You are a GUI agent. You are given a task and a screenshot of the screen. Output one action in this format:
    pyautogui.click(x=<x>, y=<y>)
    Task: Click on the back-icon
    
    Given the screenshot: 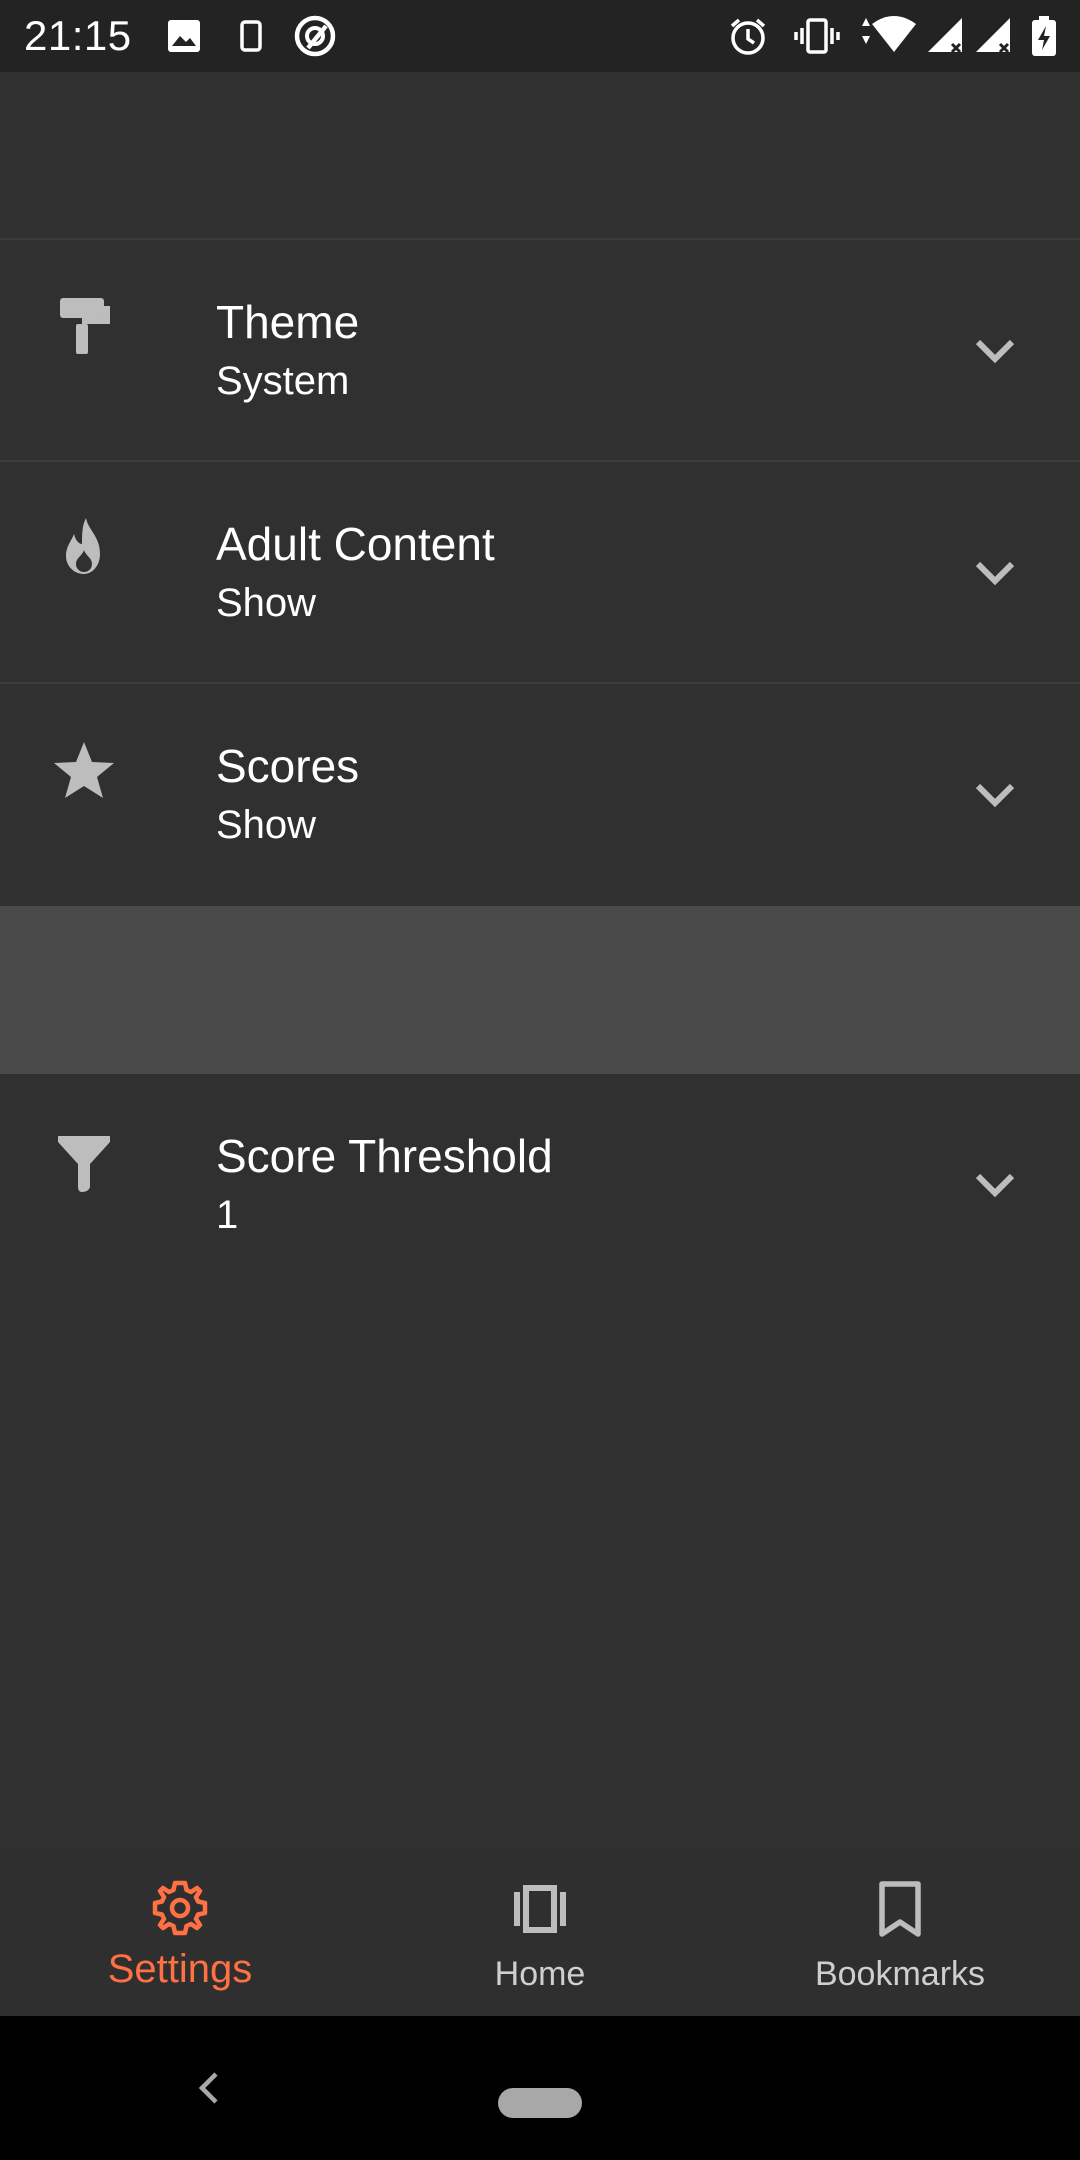 What is the action you would take?
    pyautogui.click(x=210, y=2088)
    